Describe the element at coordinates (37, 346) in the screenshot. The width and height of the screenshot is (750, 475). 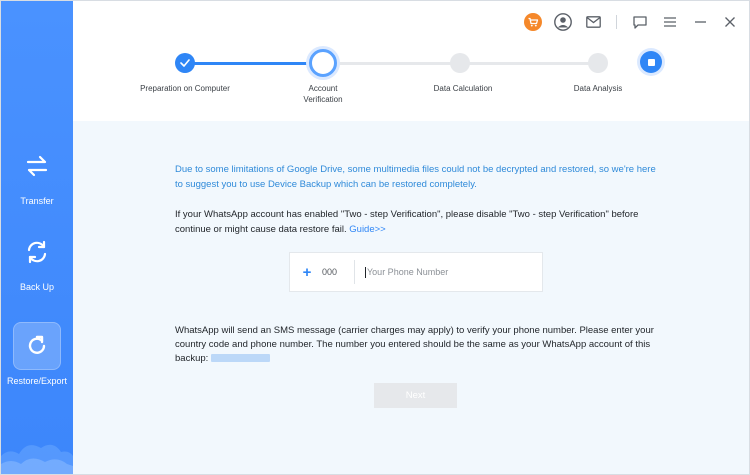
I see `restore-icon` at that location.